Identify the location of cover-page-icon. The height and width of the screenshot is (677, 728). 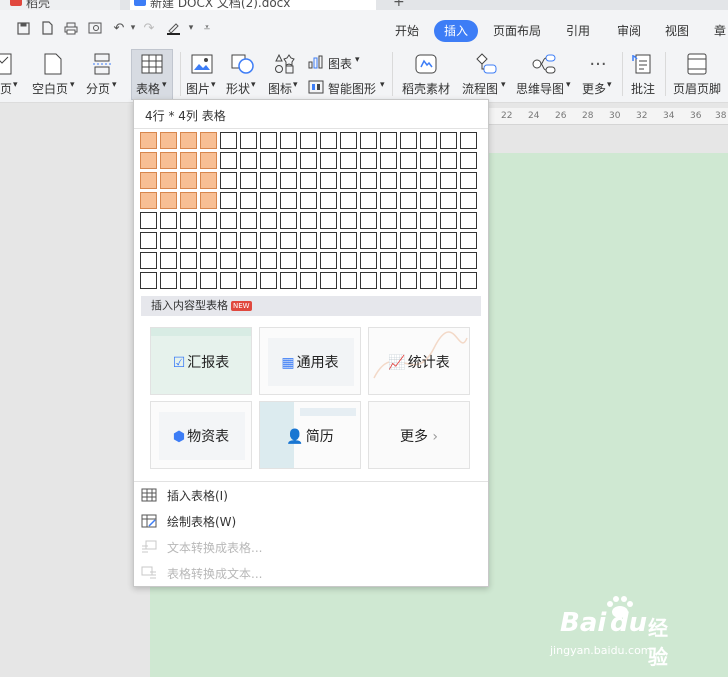
(8, 64).